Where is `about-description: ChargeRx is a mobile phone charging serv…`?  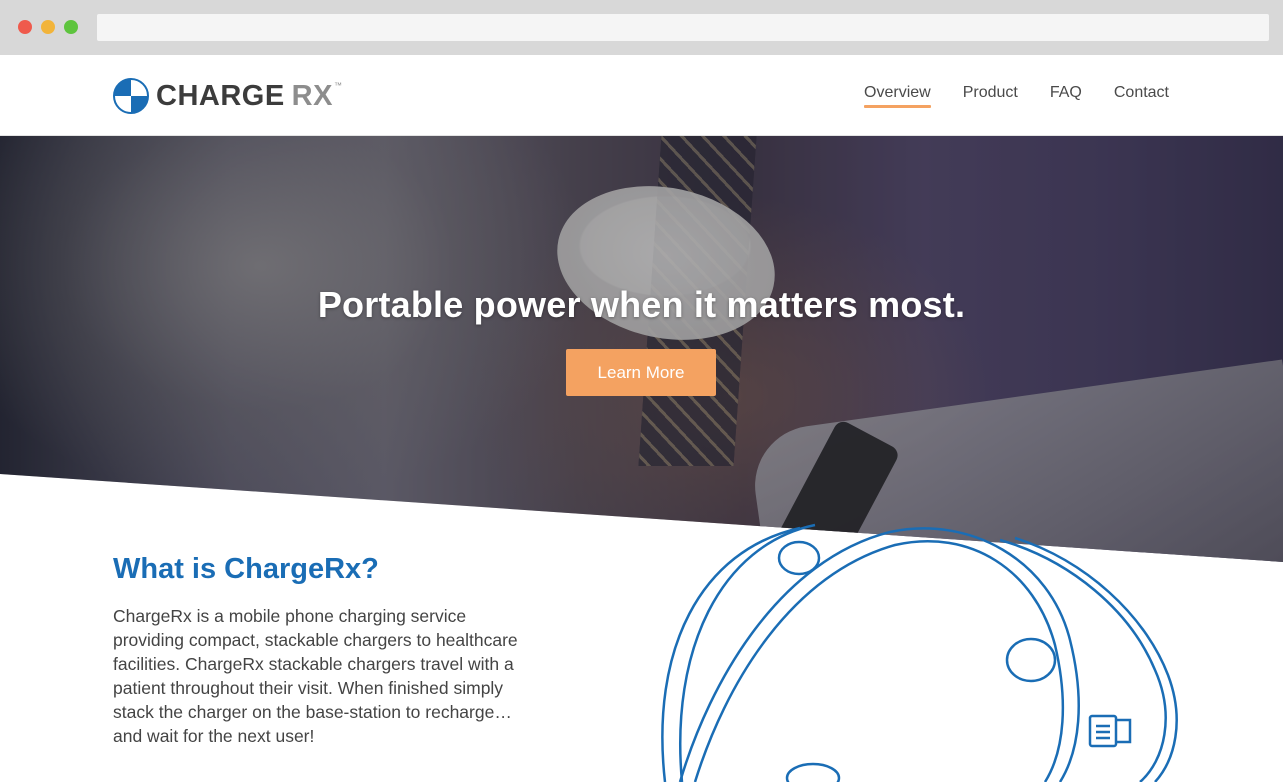 about-description: ChargeRx is a mobile phone charging serv… is located at coordinates (315, 676).